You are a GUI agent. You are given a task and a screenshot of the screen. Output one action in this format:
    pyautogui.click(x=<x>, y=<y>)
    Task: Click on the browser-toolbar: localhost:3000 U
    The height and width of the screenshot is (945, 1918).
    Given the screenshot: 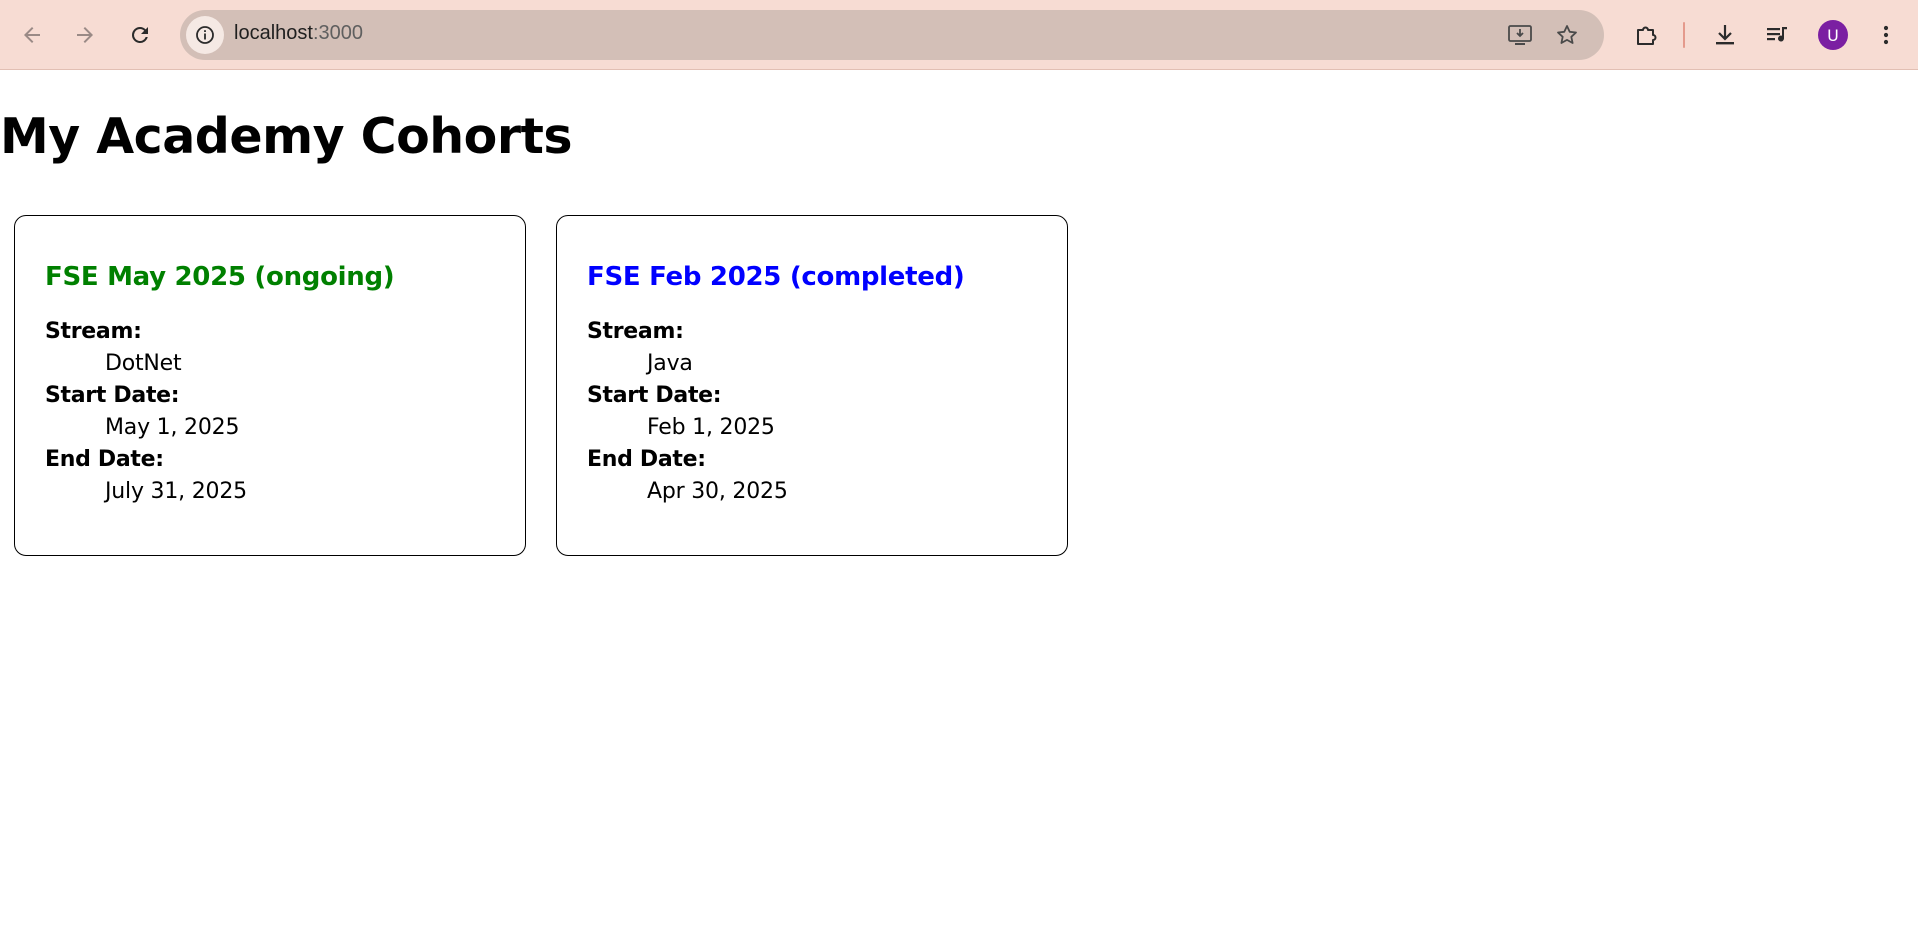 What is the action you would take?
    pyautogui.click(x=959, y=35)
    